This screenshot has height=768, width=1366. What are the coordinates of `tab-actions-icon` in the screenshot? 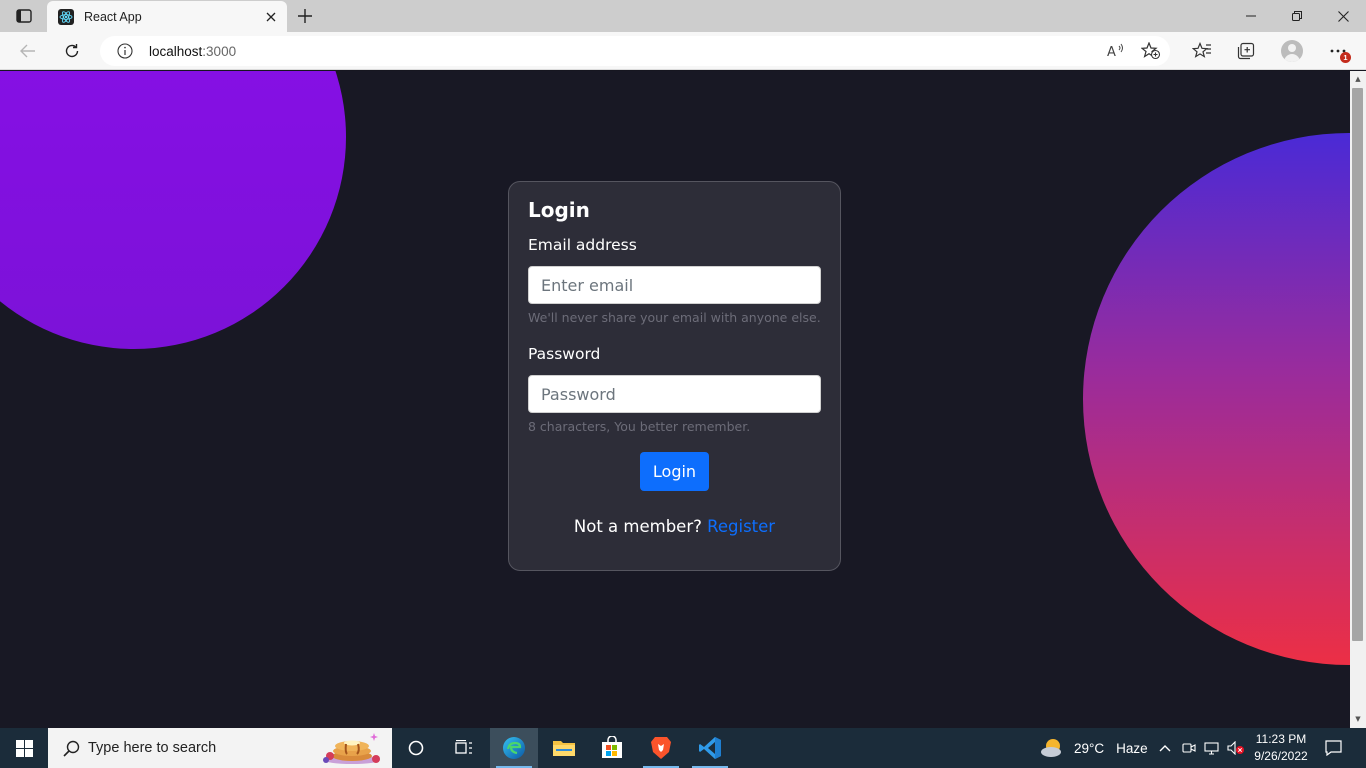 It's located at (24, 16).